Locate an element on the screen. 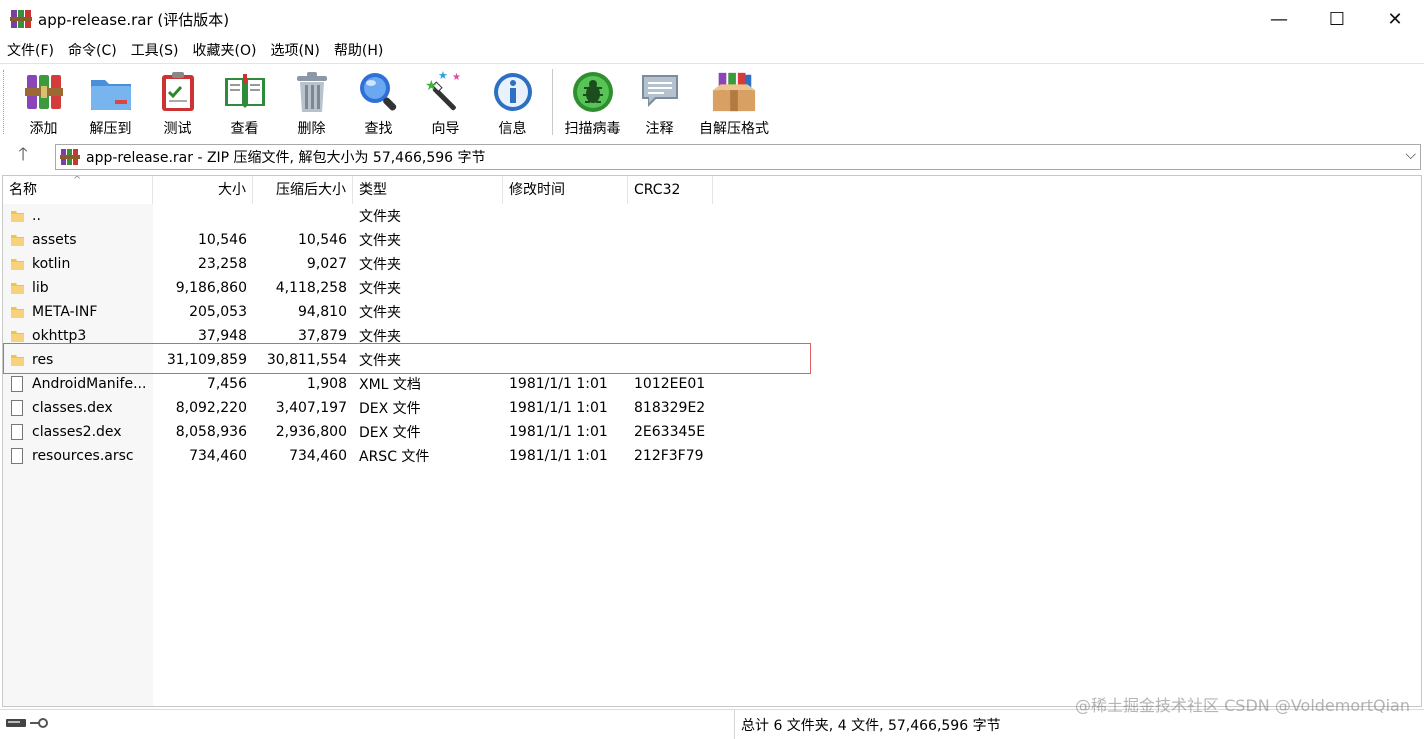  scan-virus-button: 扫描病毒 is located at coordinates (592, 102).